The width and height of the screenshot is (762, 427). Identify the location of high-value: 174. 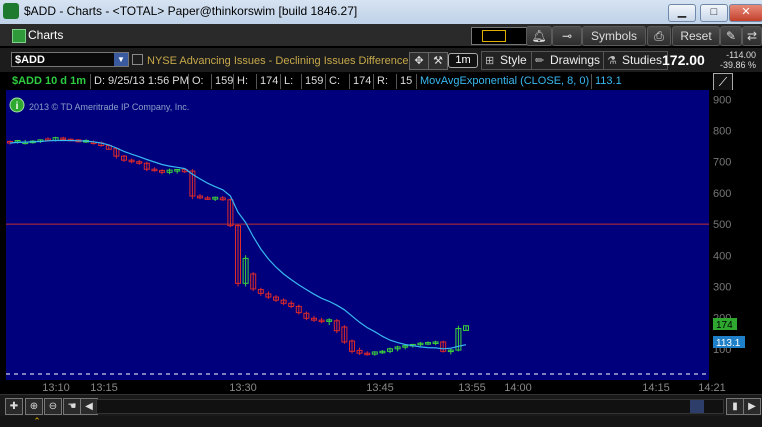
(267, 81).